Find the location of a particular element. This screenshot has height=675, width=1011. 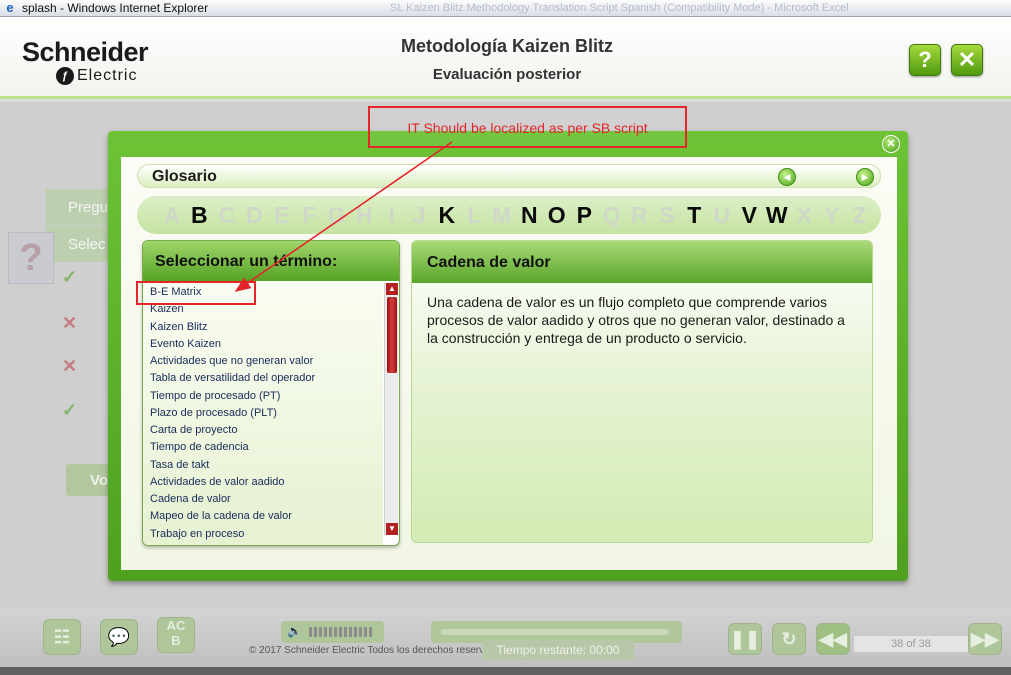

schneider-logo: Schneider ƒ Electric is located at coordinates (97, 62).